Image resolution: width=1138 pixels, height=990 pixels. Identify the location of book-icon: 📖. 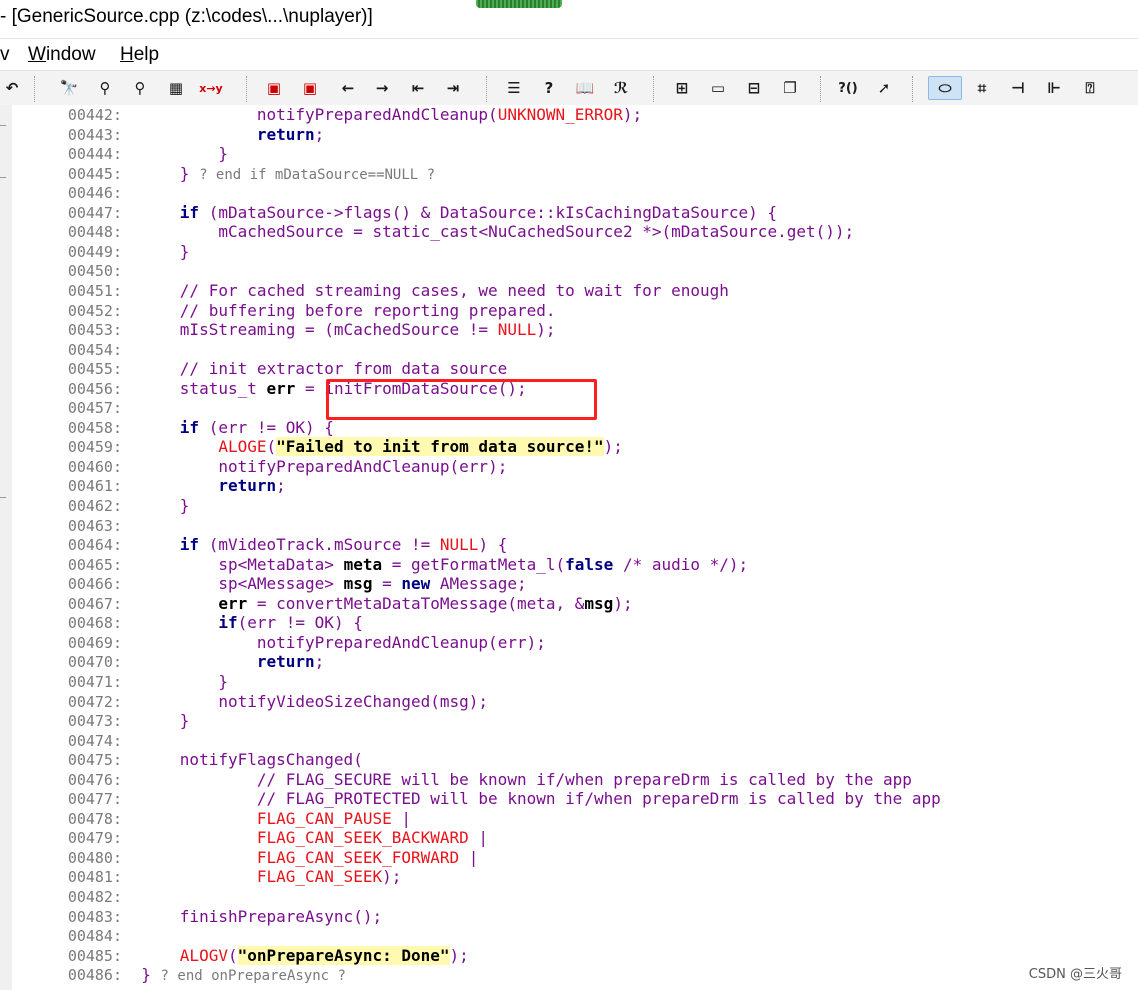
(585, 88).